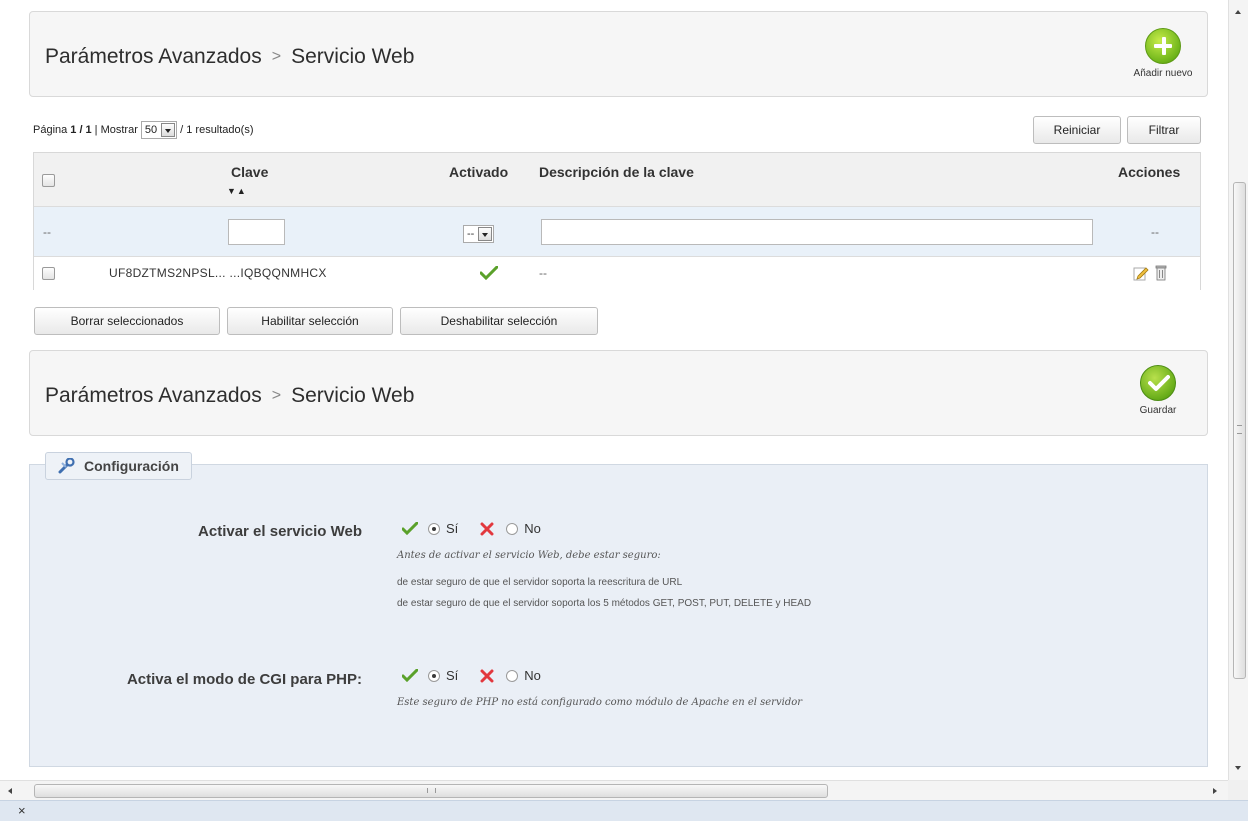 This screenshot has width=1248, height=821. Describe the element at coordinates (499, 321) in the screenshot. I see `disable-selection-button: Deshabilitar selección` at that location.